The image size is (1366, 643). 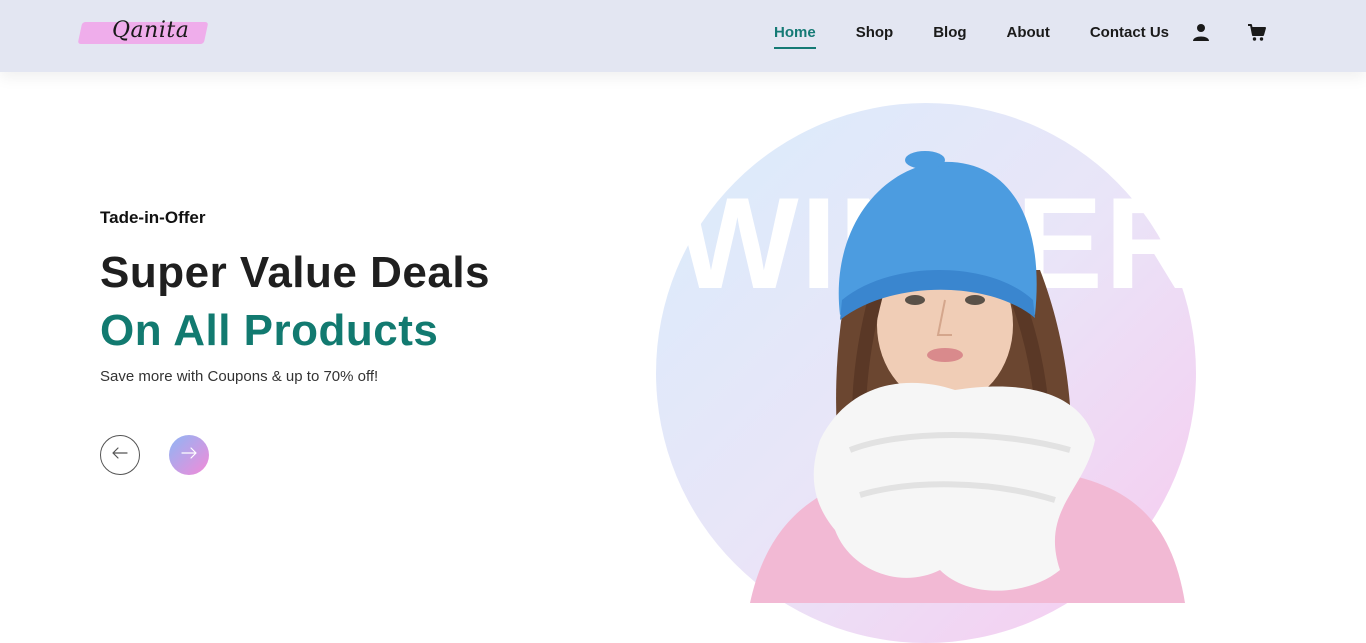 I want to click on nav-contact: Contact Us, so click(x=1129, y=35).